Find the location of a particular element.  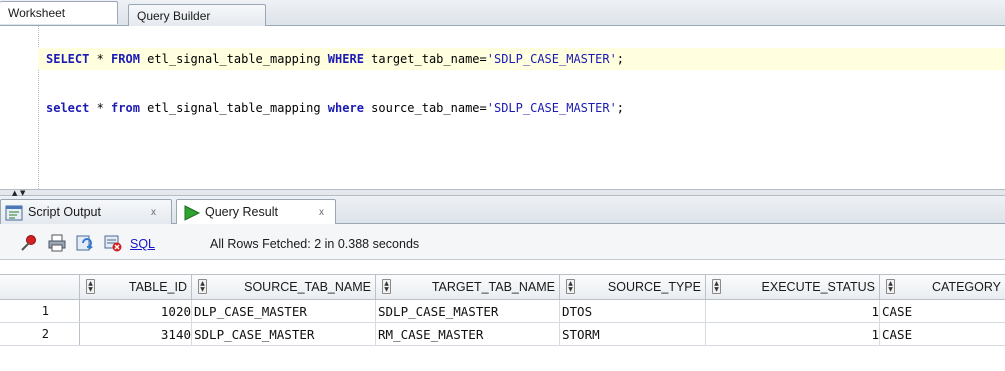

close-query-result-icon: x is located at coordinates (321, 212).